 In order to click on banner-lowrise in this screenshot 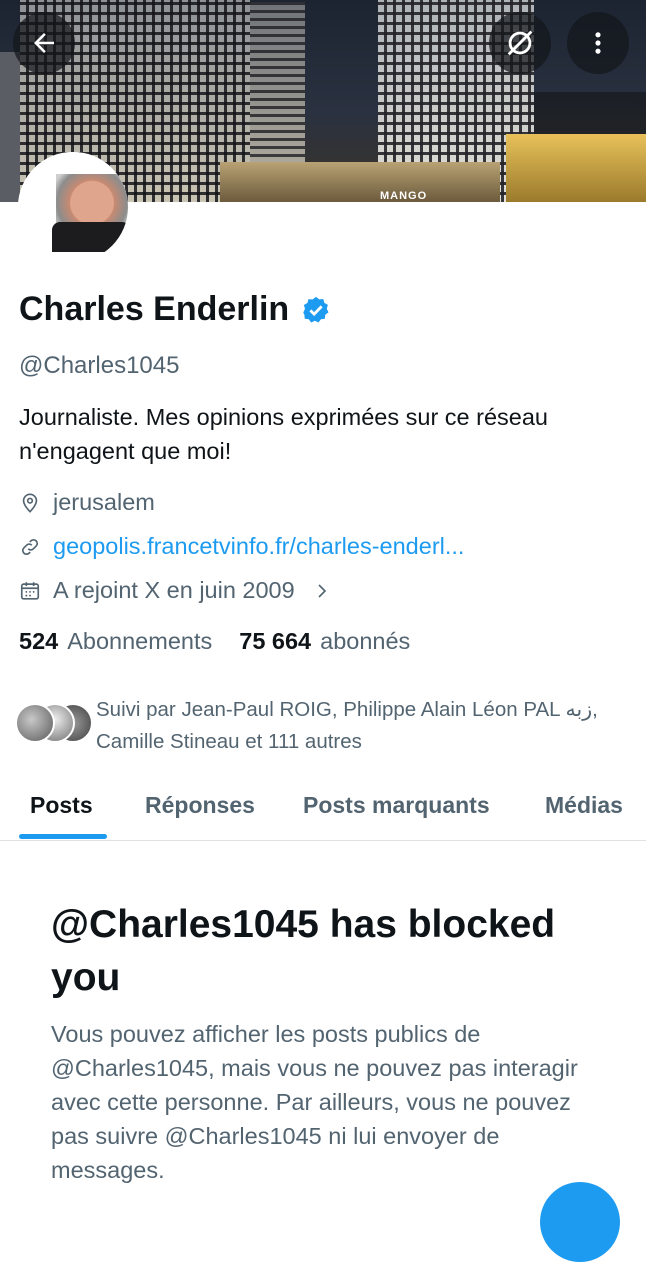, I will do `click(360, 182)`.